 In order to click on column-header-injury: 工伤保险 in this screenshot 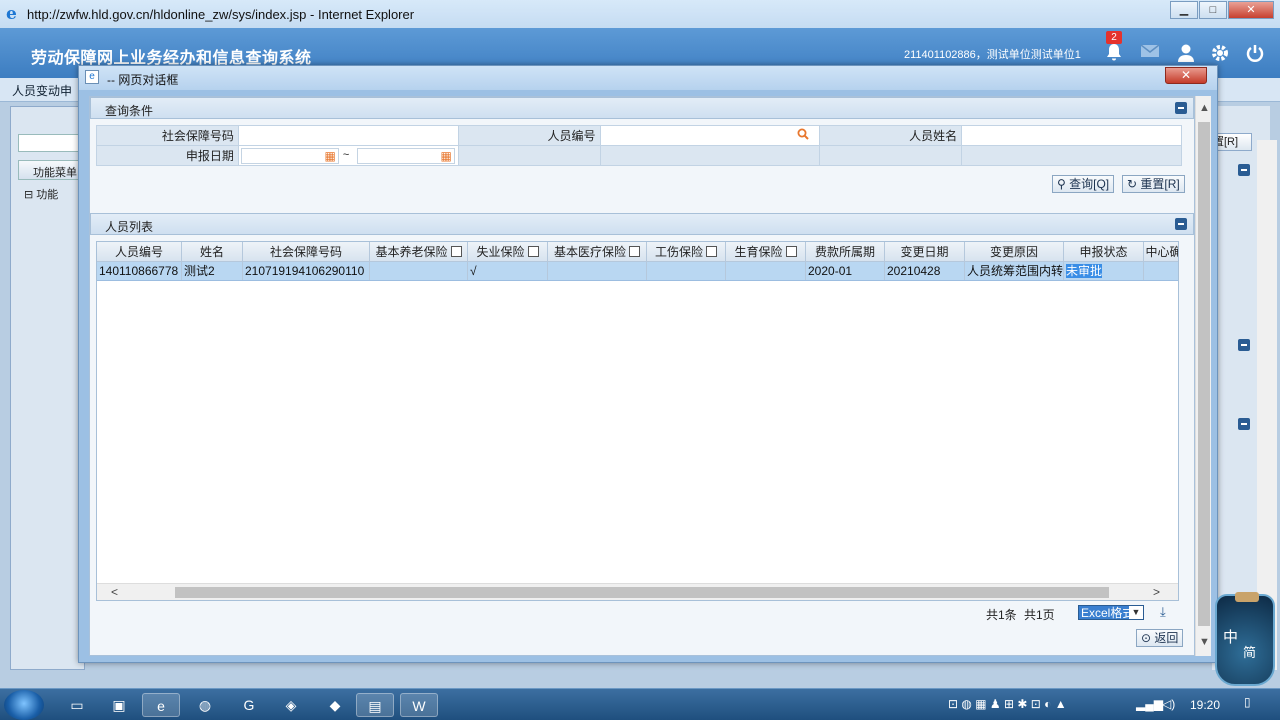, I will do `click(686, 251)`.